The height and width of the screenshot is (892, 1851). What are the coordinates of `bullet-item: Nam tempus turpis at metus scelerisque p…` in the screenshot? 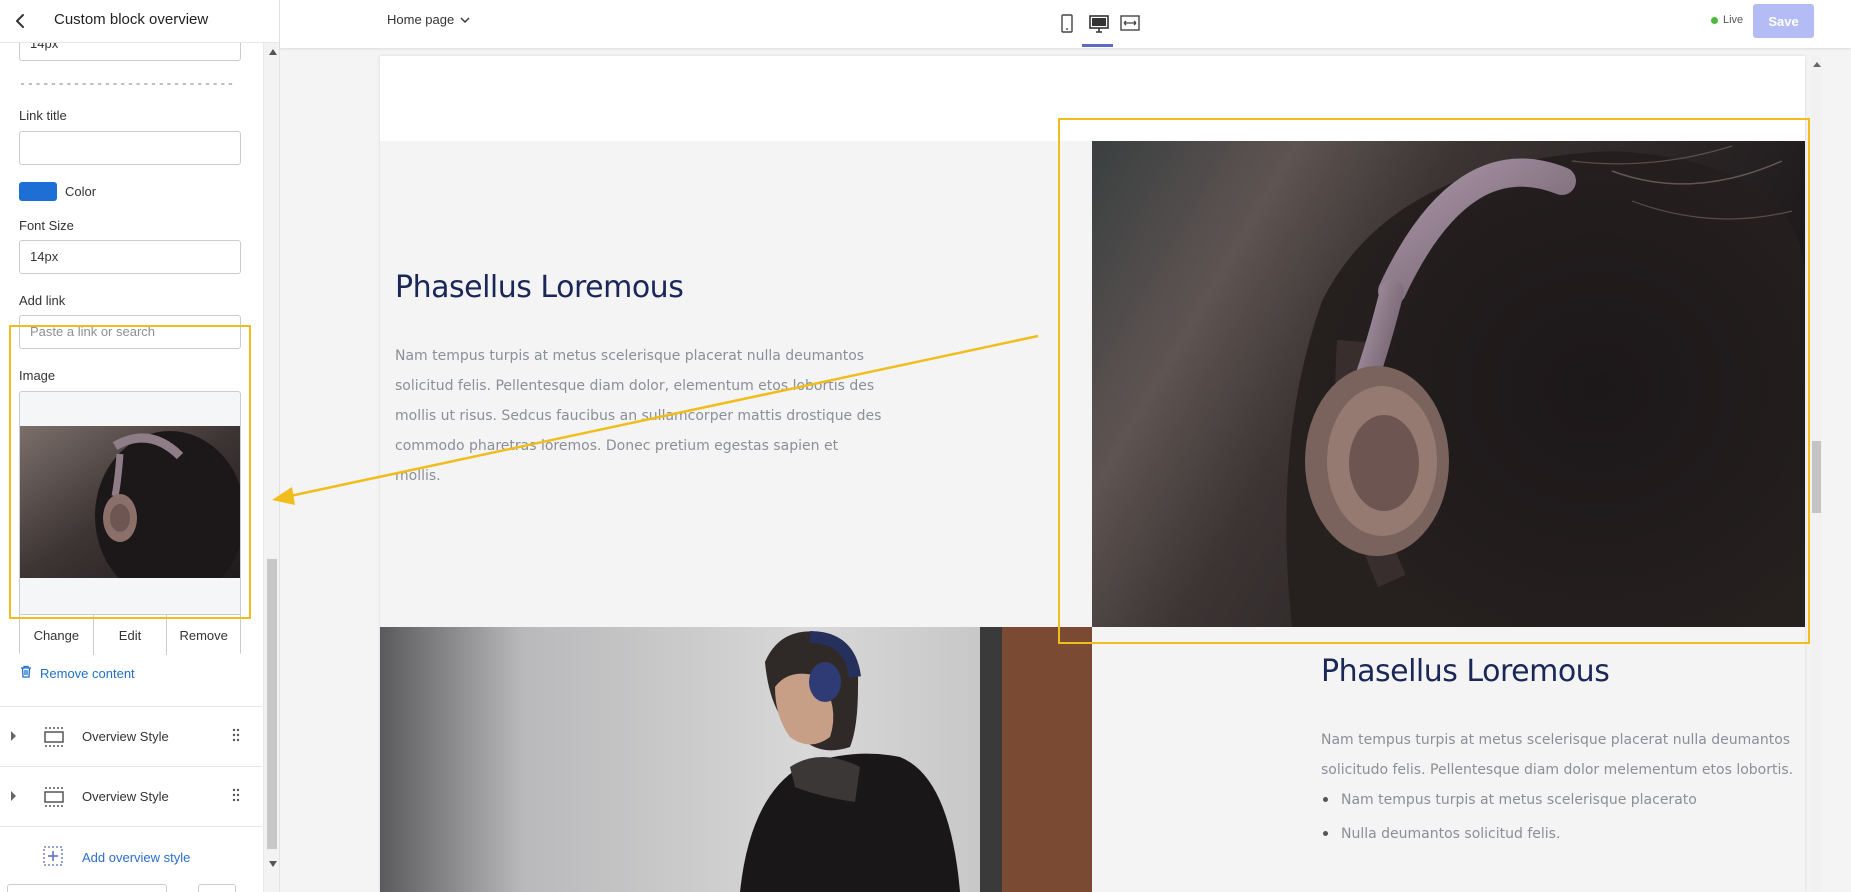 It's located at (1509, 800).